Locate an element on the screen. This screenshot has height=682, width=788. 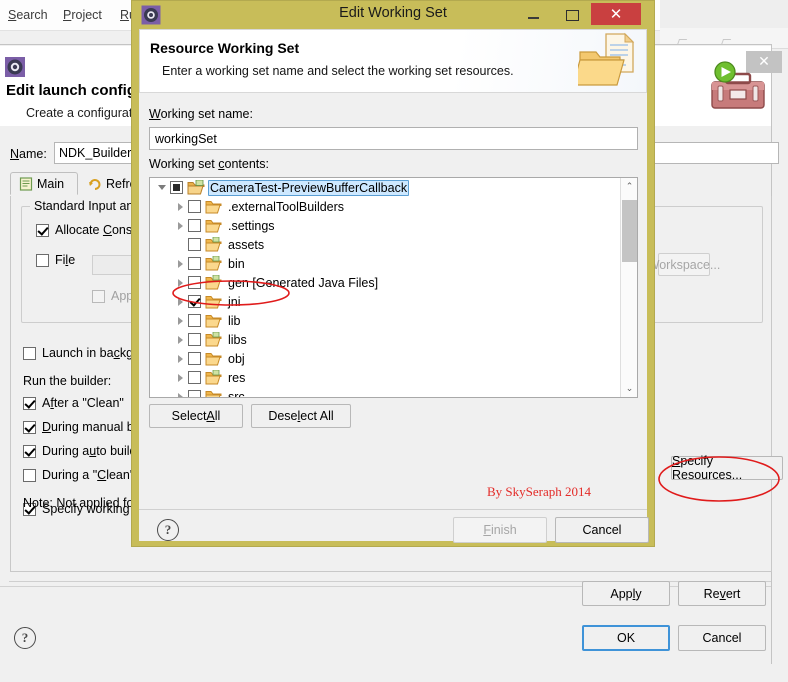
working-set-name-label: Working set name: is located at coordinates (201, 114).